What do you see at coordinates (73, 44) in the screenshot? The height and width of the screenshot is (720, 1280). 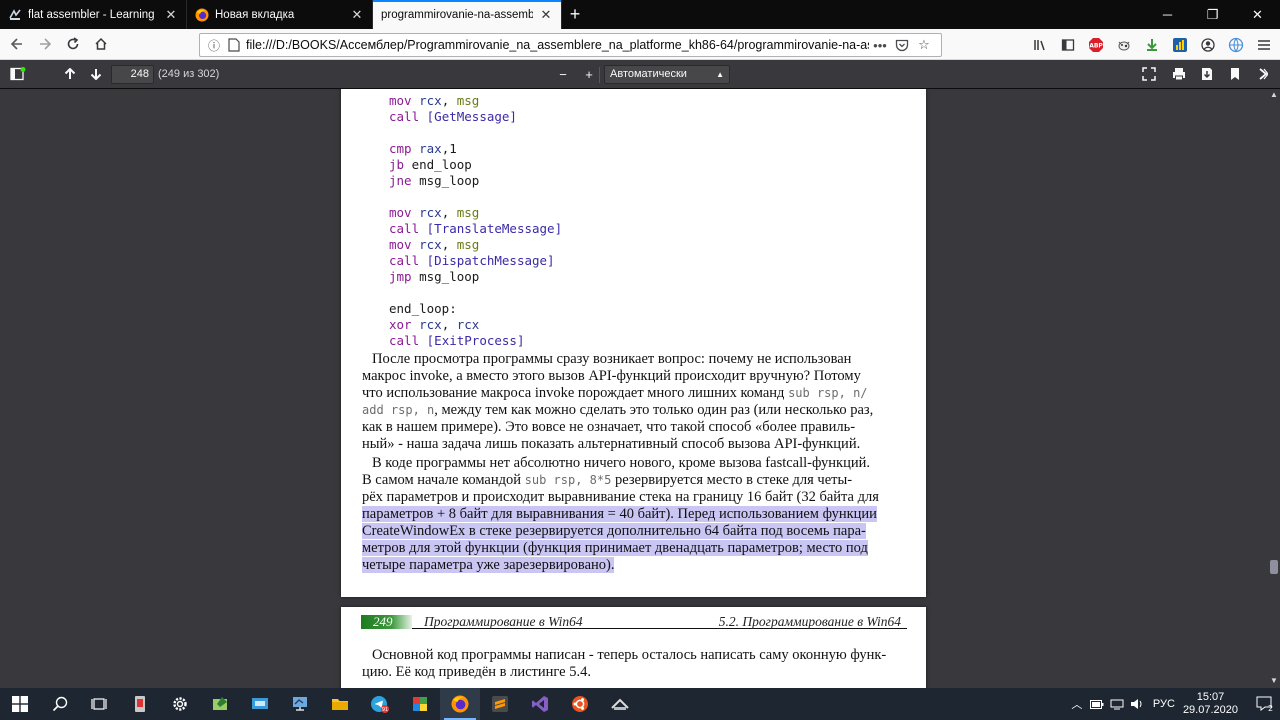 I see `reload-icon` at bounding box center [73, 44].